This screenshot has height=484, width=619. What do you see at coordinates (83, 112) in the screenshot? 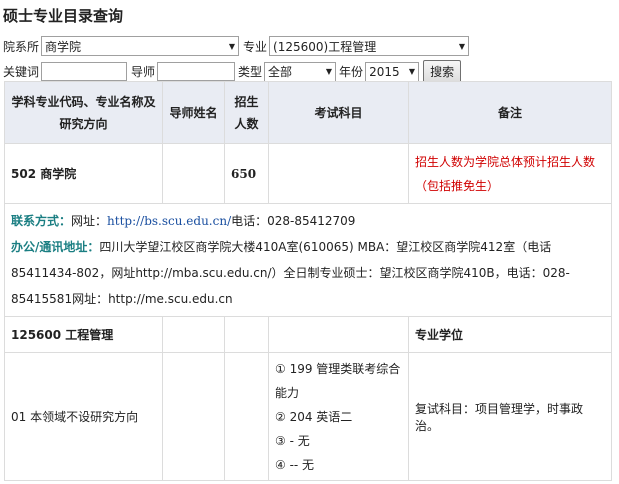
I see `header-major: 学科专业代码、专业名称及研究方向` at bounding box center [83, 112].